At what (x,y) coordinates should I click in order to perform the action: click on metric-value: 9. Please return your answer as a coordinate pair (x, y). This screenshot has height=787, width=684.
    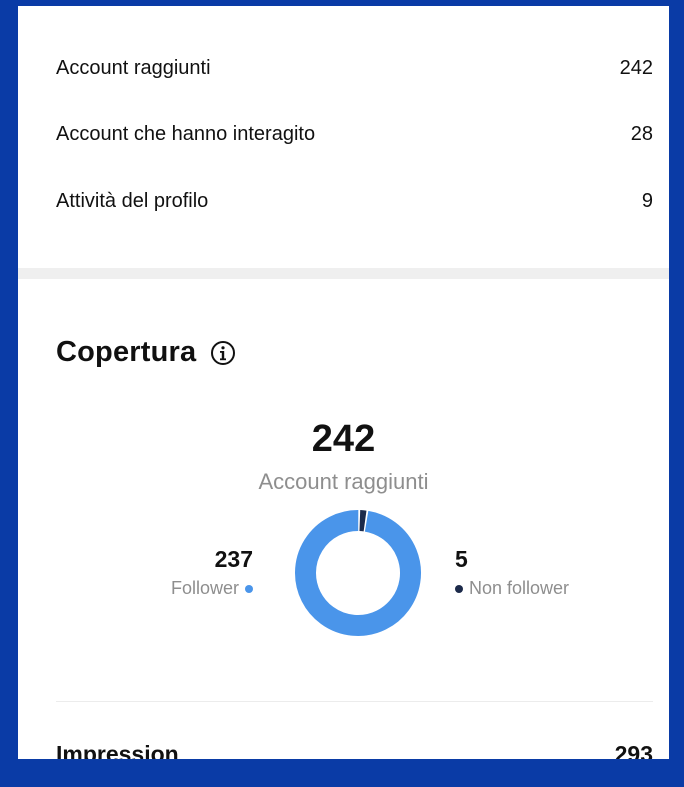
    Looking at the image, I should click on (647, 200).